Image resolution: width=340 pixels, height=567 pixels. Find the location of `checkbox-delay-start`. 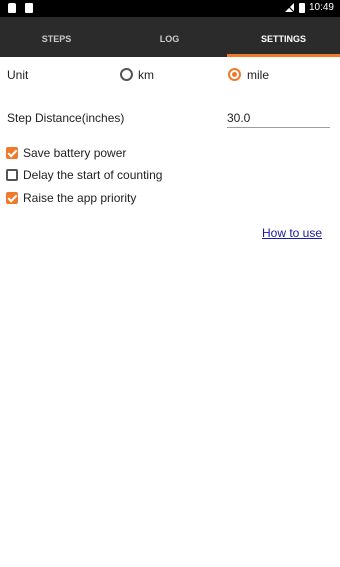

checkbox-delay-start is located at coordinates (12, 175).